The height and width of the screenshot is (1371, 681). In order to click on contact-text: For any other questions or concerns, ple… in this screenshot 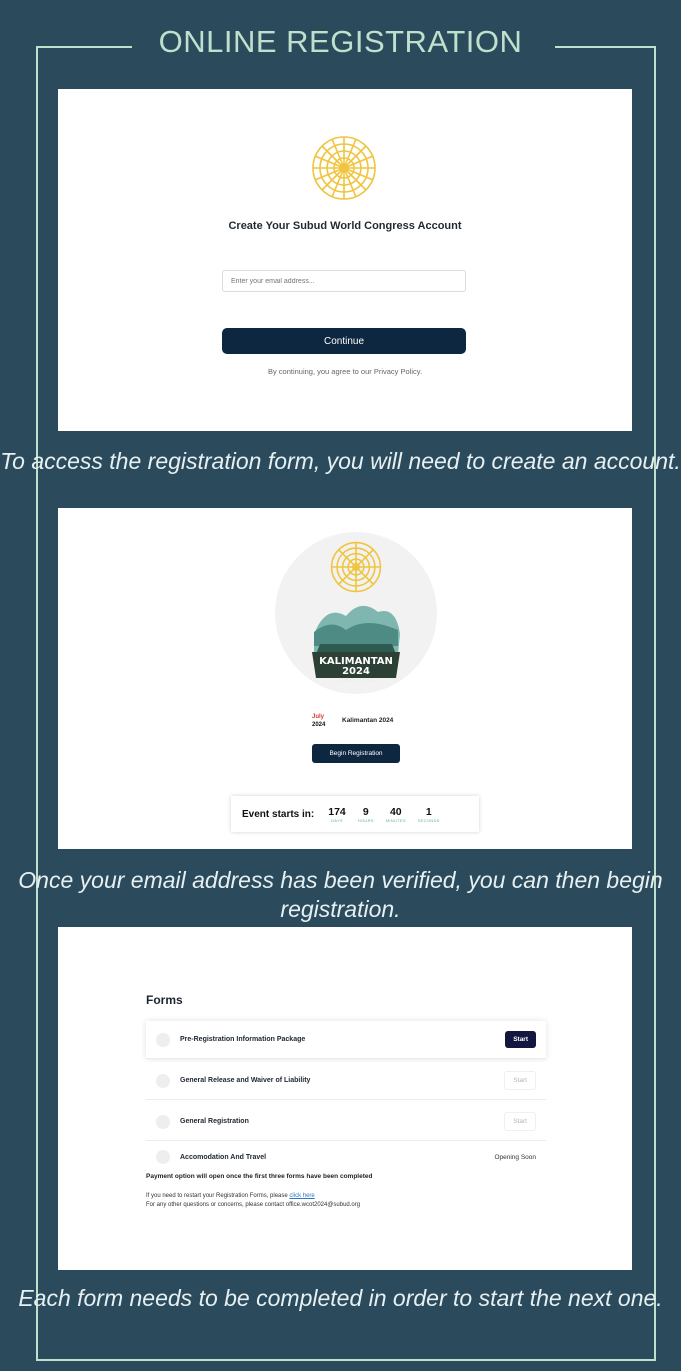, I will do `click(253, 1205)`.